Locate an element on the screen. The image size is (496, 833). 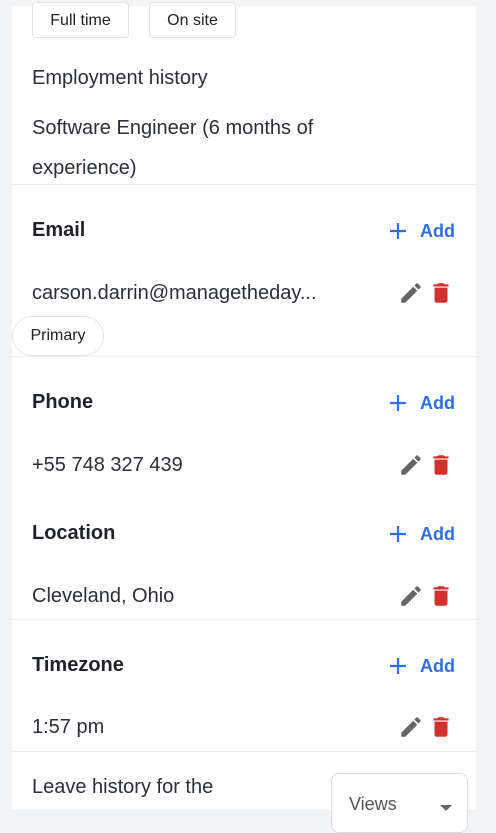
add-location-button: Add is located at coordinates (421, 534).